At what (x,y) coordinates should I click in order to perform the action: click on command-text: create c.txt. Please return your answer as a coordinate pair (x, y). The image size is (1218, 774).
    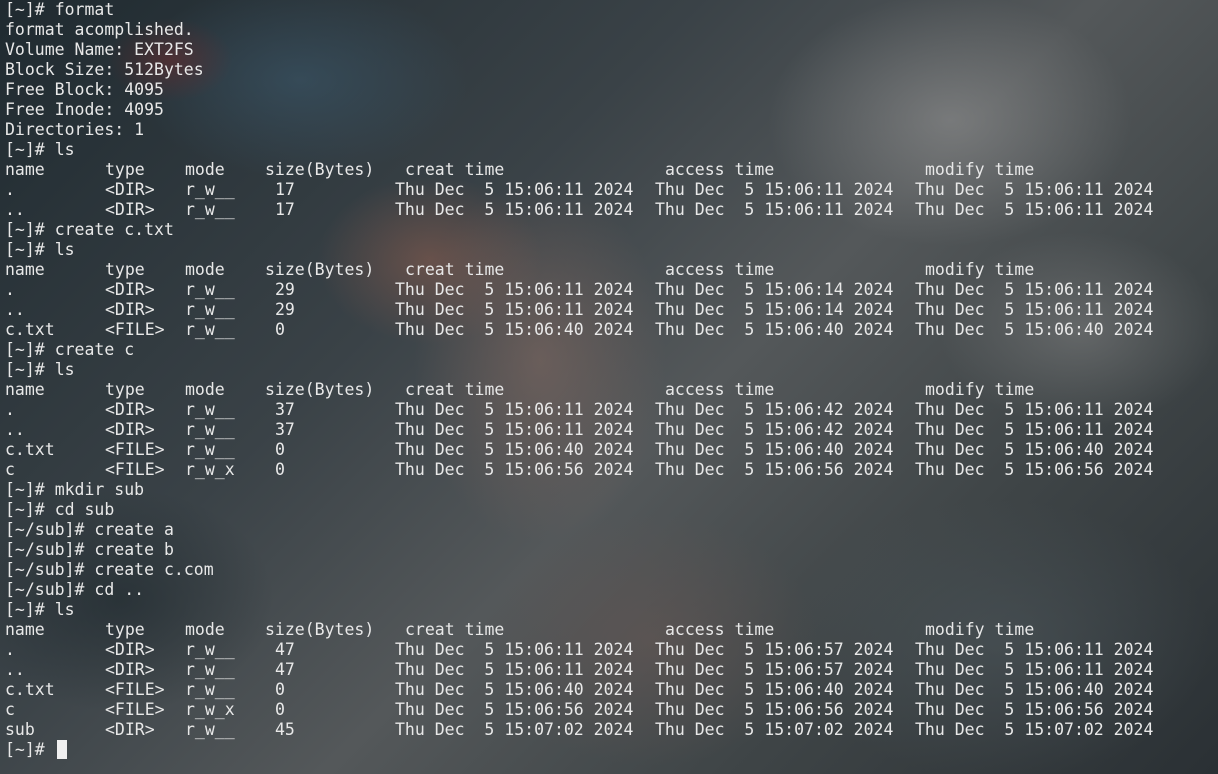
    Looking at the image, I should click on (114, 229).